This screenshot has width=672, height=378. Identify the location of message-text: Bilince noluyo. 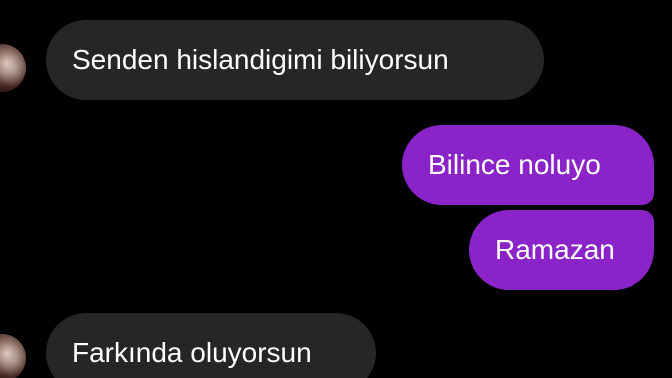
(514, 164).